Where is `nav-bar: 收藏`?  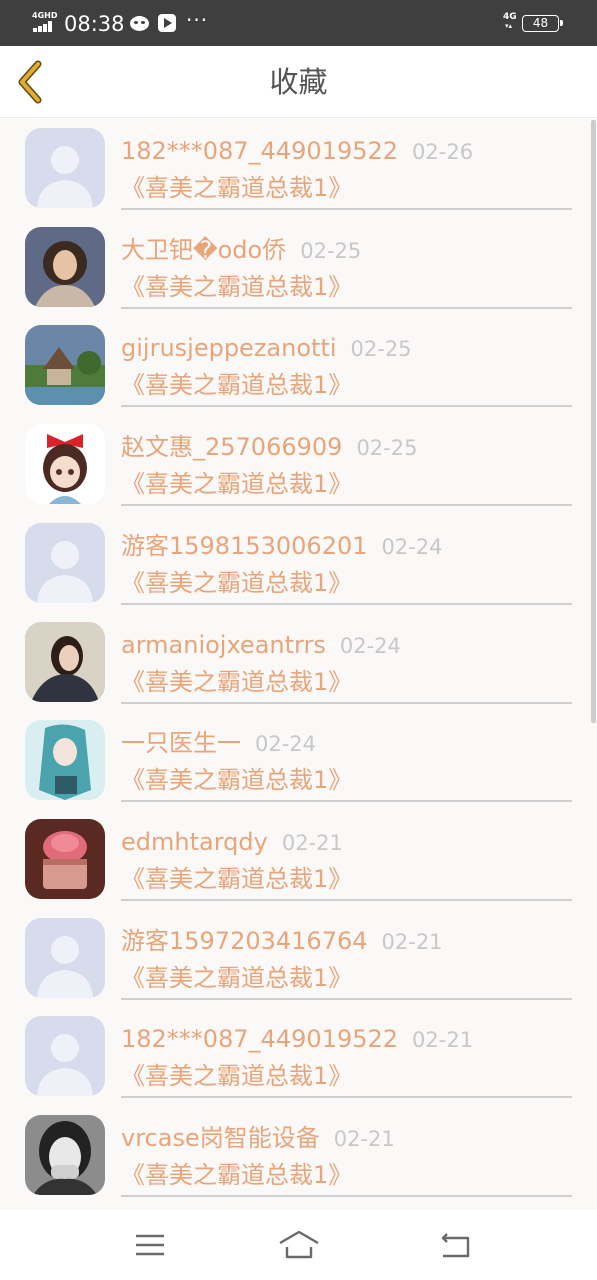
nav-bar: 收藏 is located at coordinates (298, 82).